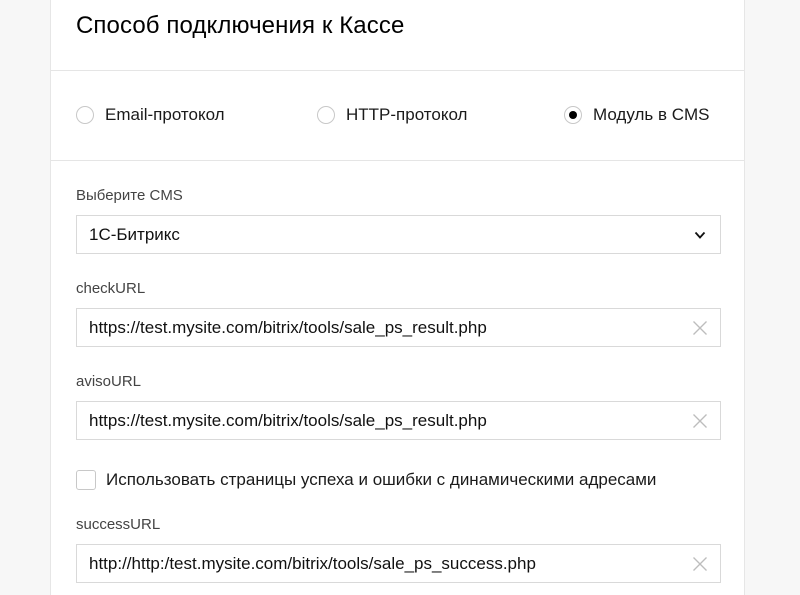 This screenshot has height=595, width=800. I want to click on dynamic-pages-checkbox, so click(86, 480).